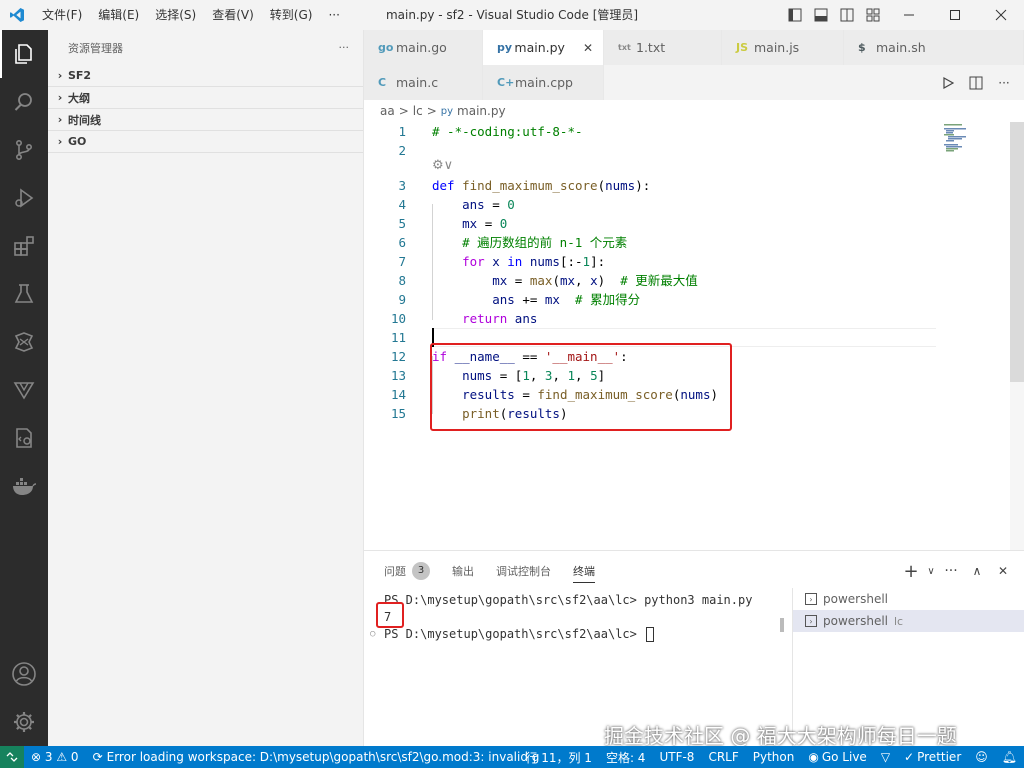 The image size is (1024, 768). Describe the element at coordinates (24, 342) in the screenshot. I see `go-live-icon` at that location.